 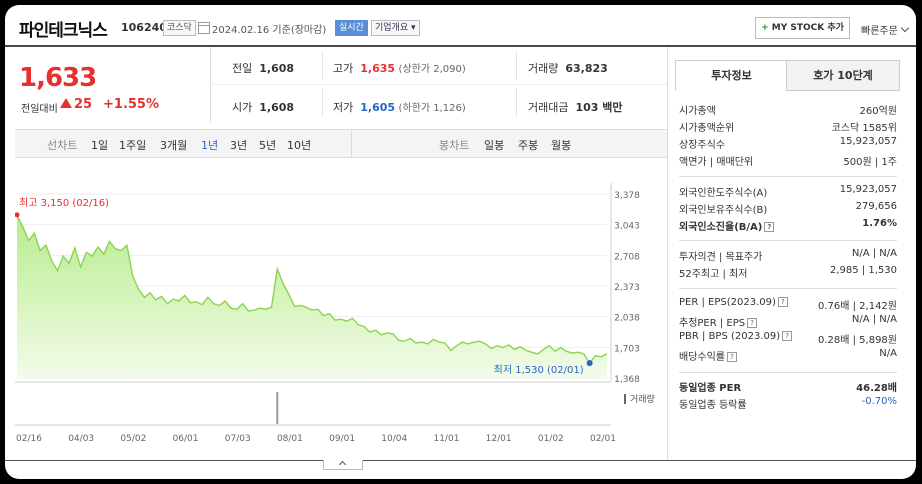 I want to click on calendar-icon, so click(x=204, y=28).